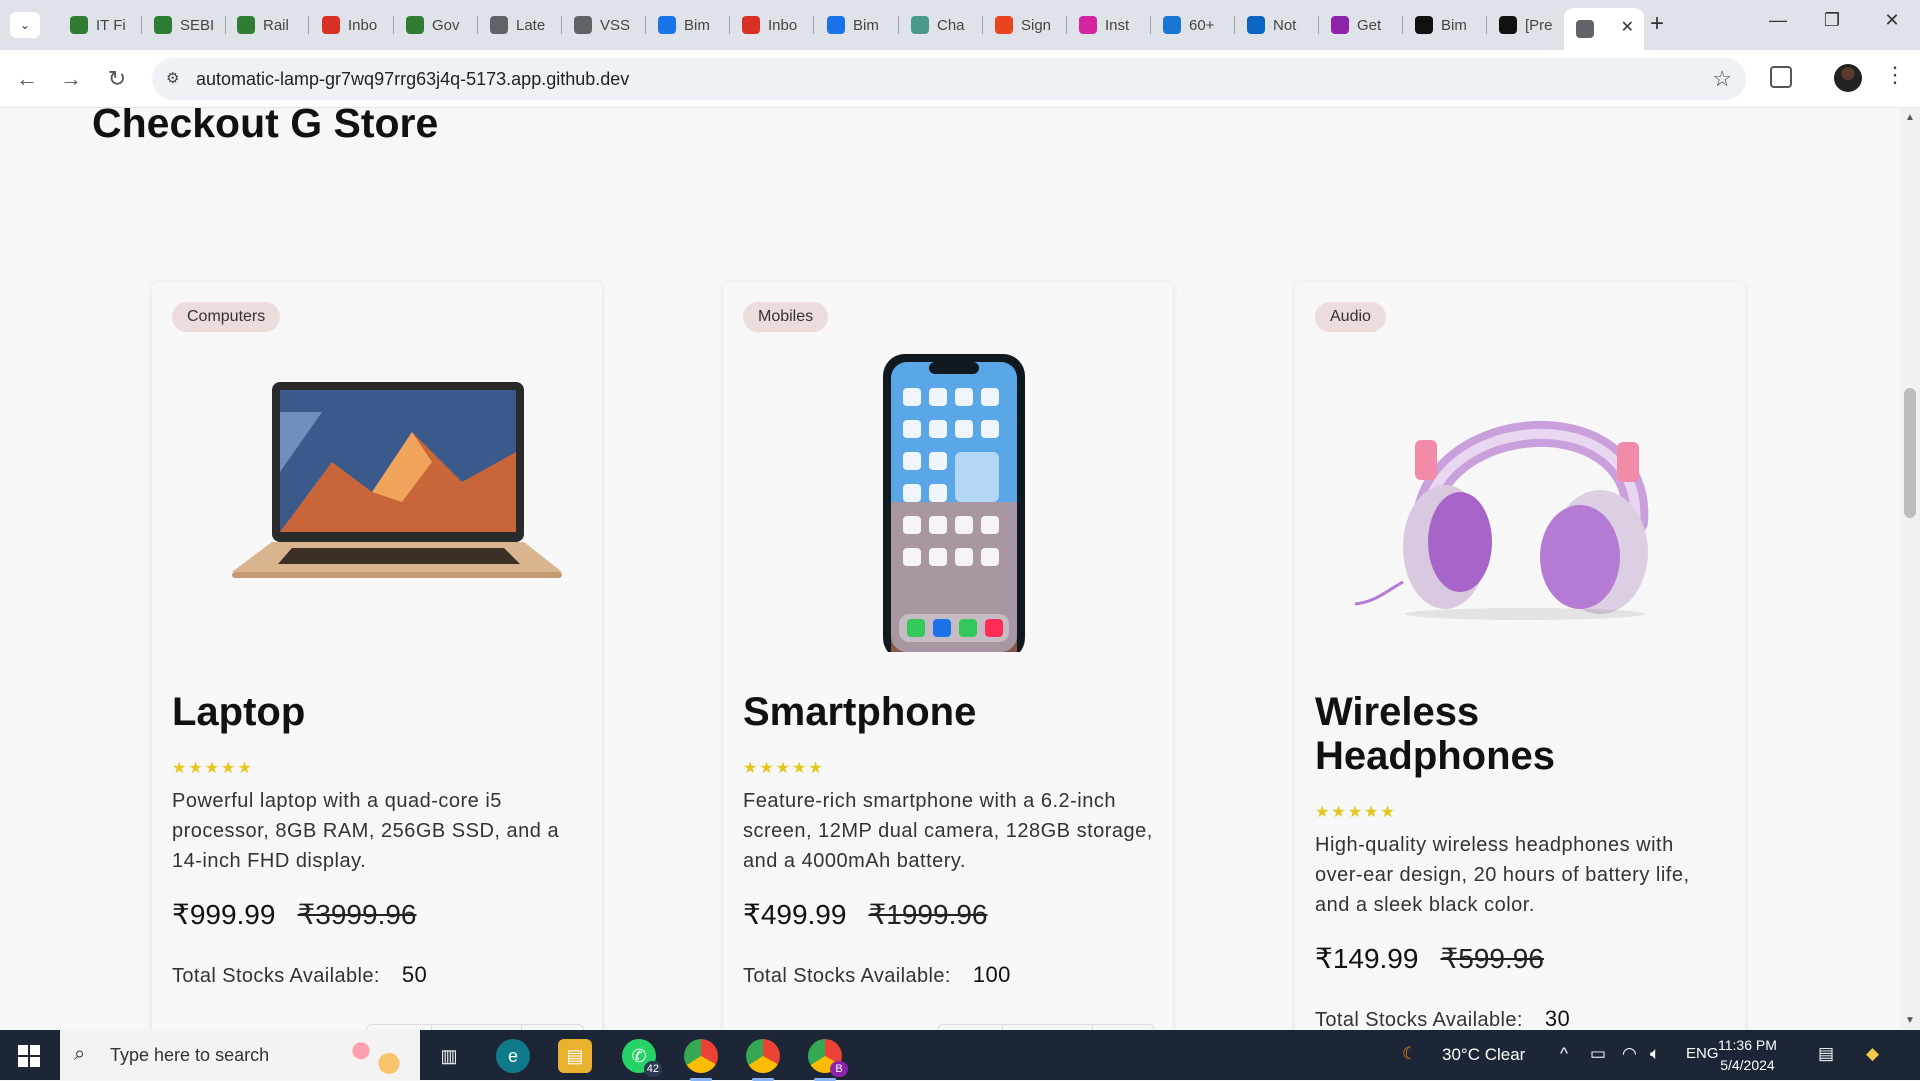  What do you see at coordinates (176, 79) in the screenshot?
I see `site-info-icon: ⚙` at bounding box center [176, 79].